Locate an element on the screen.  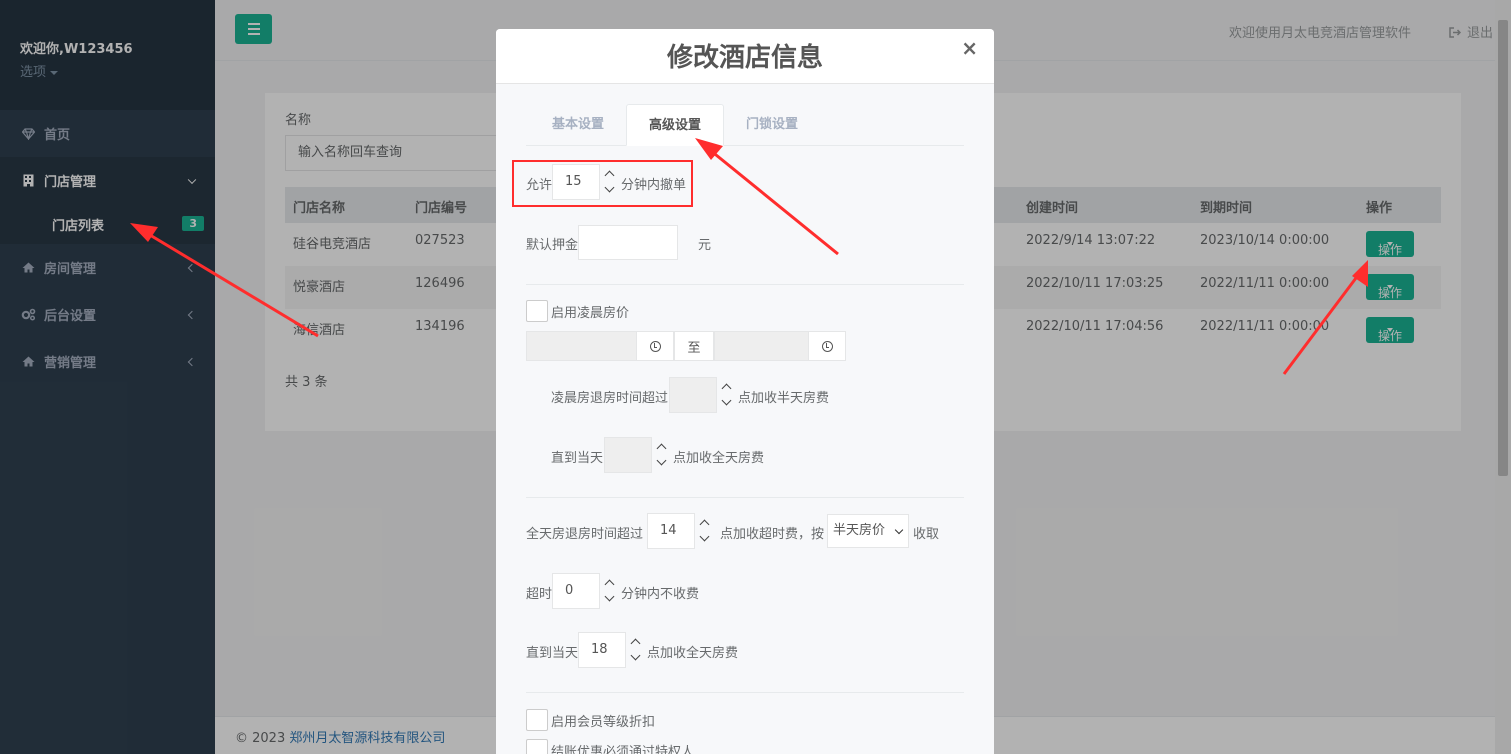
dawn-full-hour-spinner is located at coordinates (663, 455).